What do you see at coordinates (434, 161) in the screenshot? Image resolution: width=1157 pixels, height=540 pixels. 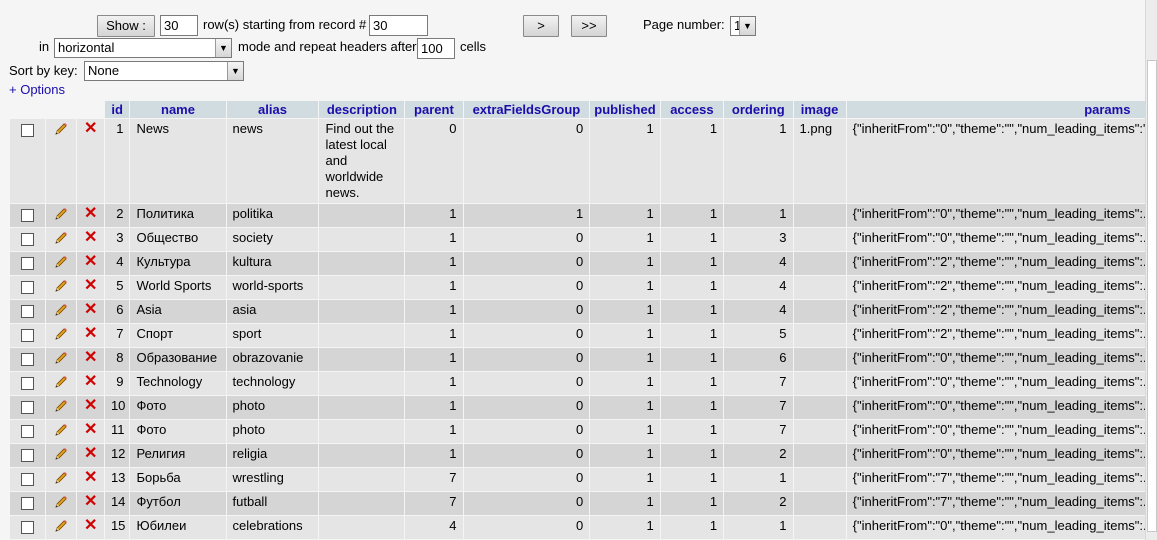 I see `cell-parent: 0` at bounding box center [434, 161].